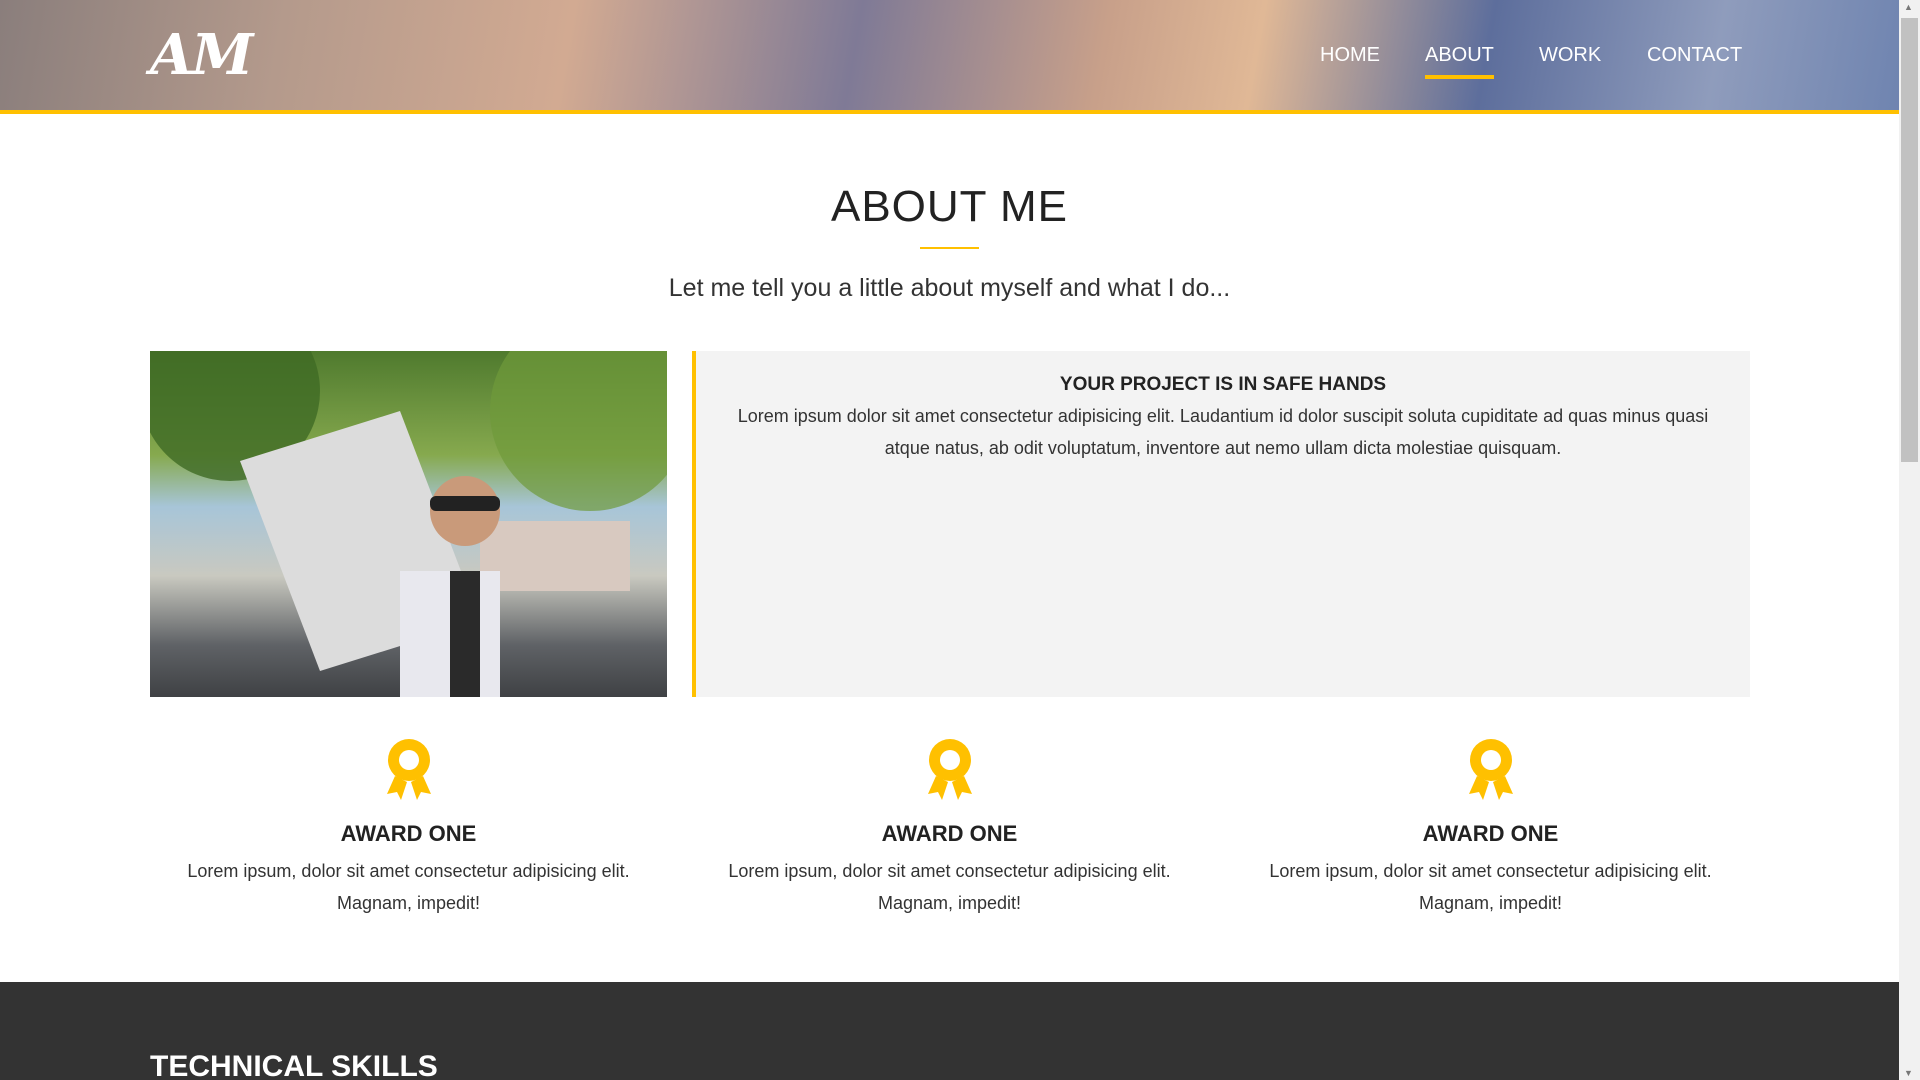  Describe the element at coordinates (1908, 7) in the screenshot. I see `scroll-up-icon: ▲` at that location.